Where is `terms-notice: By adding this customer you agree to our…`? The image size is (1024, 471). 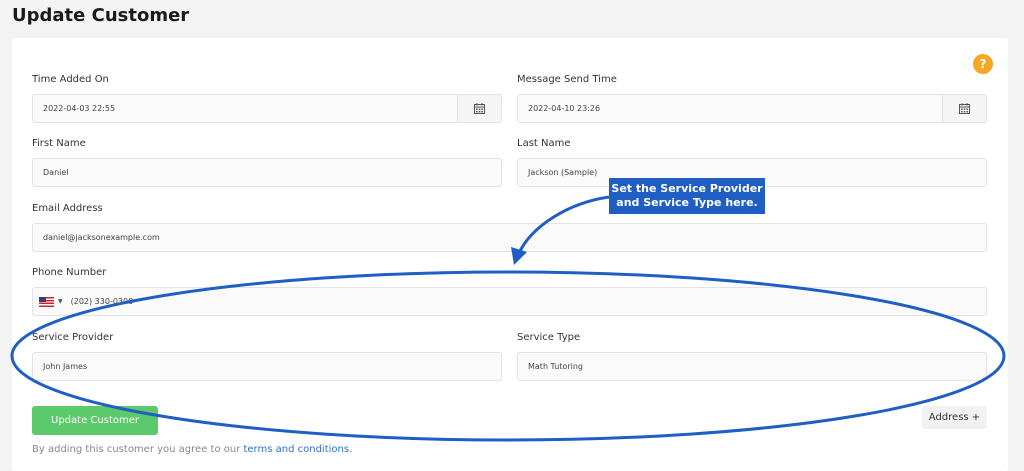
terms-notice: By adding this customer you agree to our… is located at coordinates (192, 449).